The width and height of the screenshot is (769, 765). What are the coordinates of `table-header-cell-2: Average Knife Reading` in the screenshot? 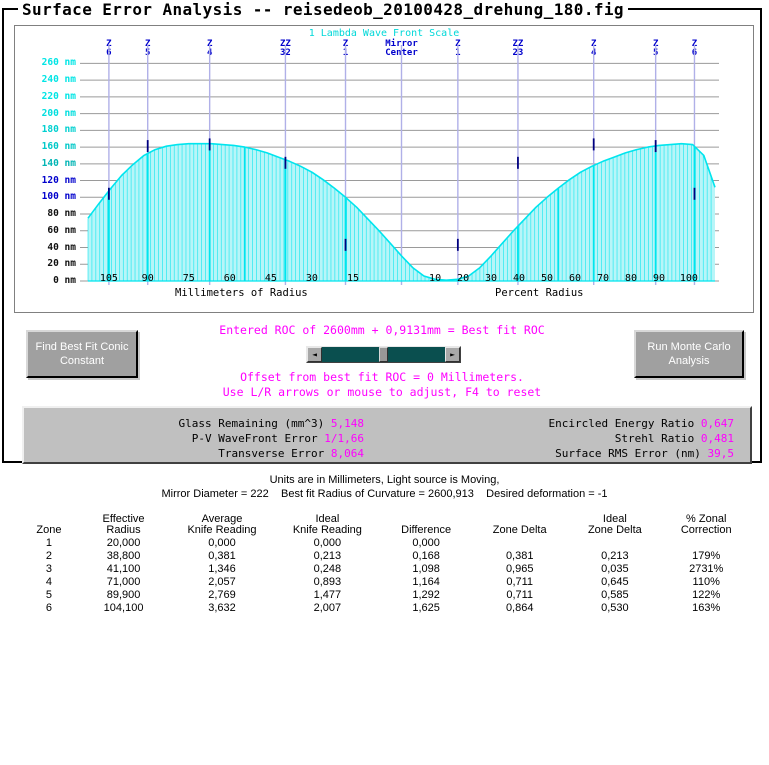 It's located at (222, 524).